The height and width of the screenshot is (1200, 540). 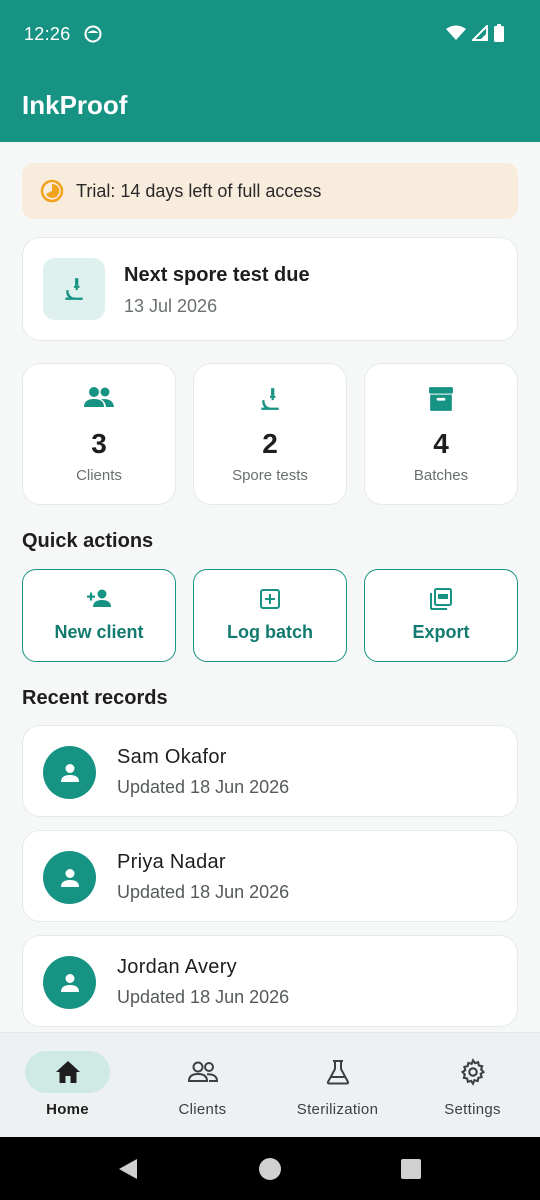 What do you see at coordinates (472, 1072) in the screenshot?
I see `gear-icon` at bounding box center [472, 1072].